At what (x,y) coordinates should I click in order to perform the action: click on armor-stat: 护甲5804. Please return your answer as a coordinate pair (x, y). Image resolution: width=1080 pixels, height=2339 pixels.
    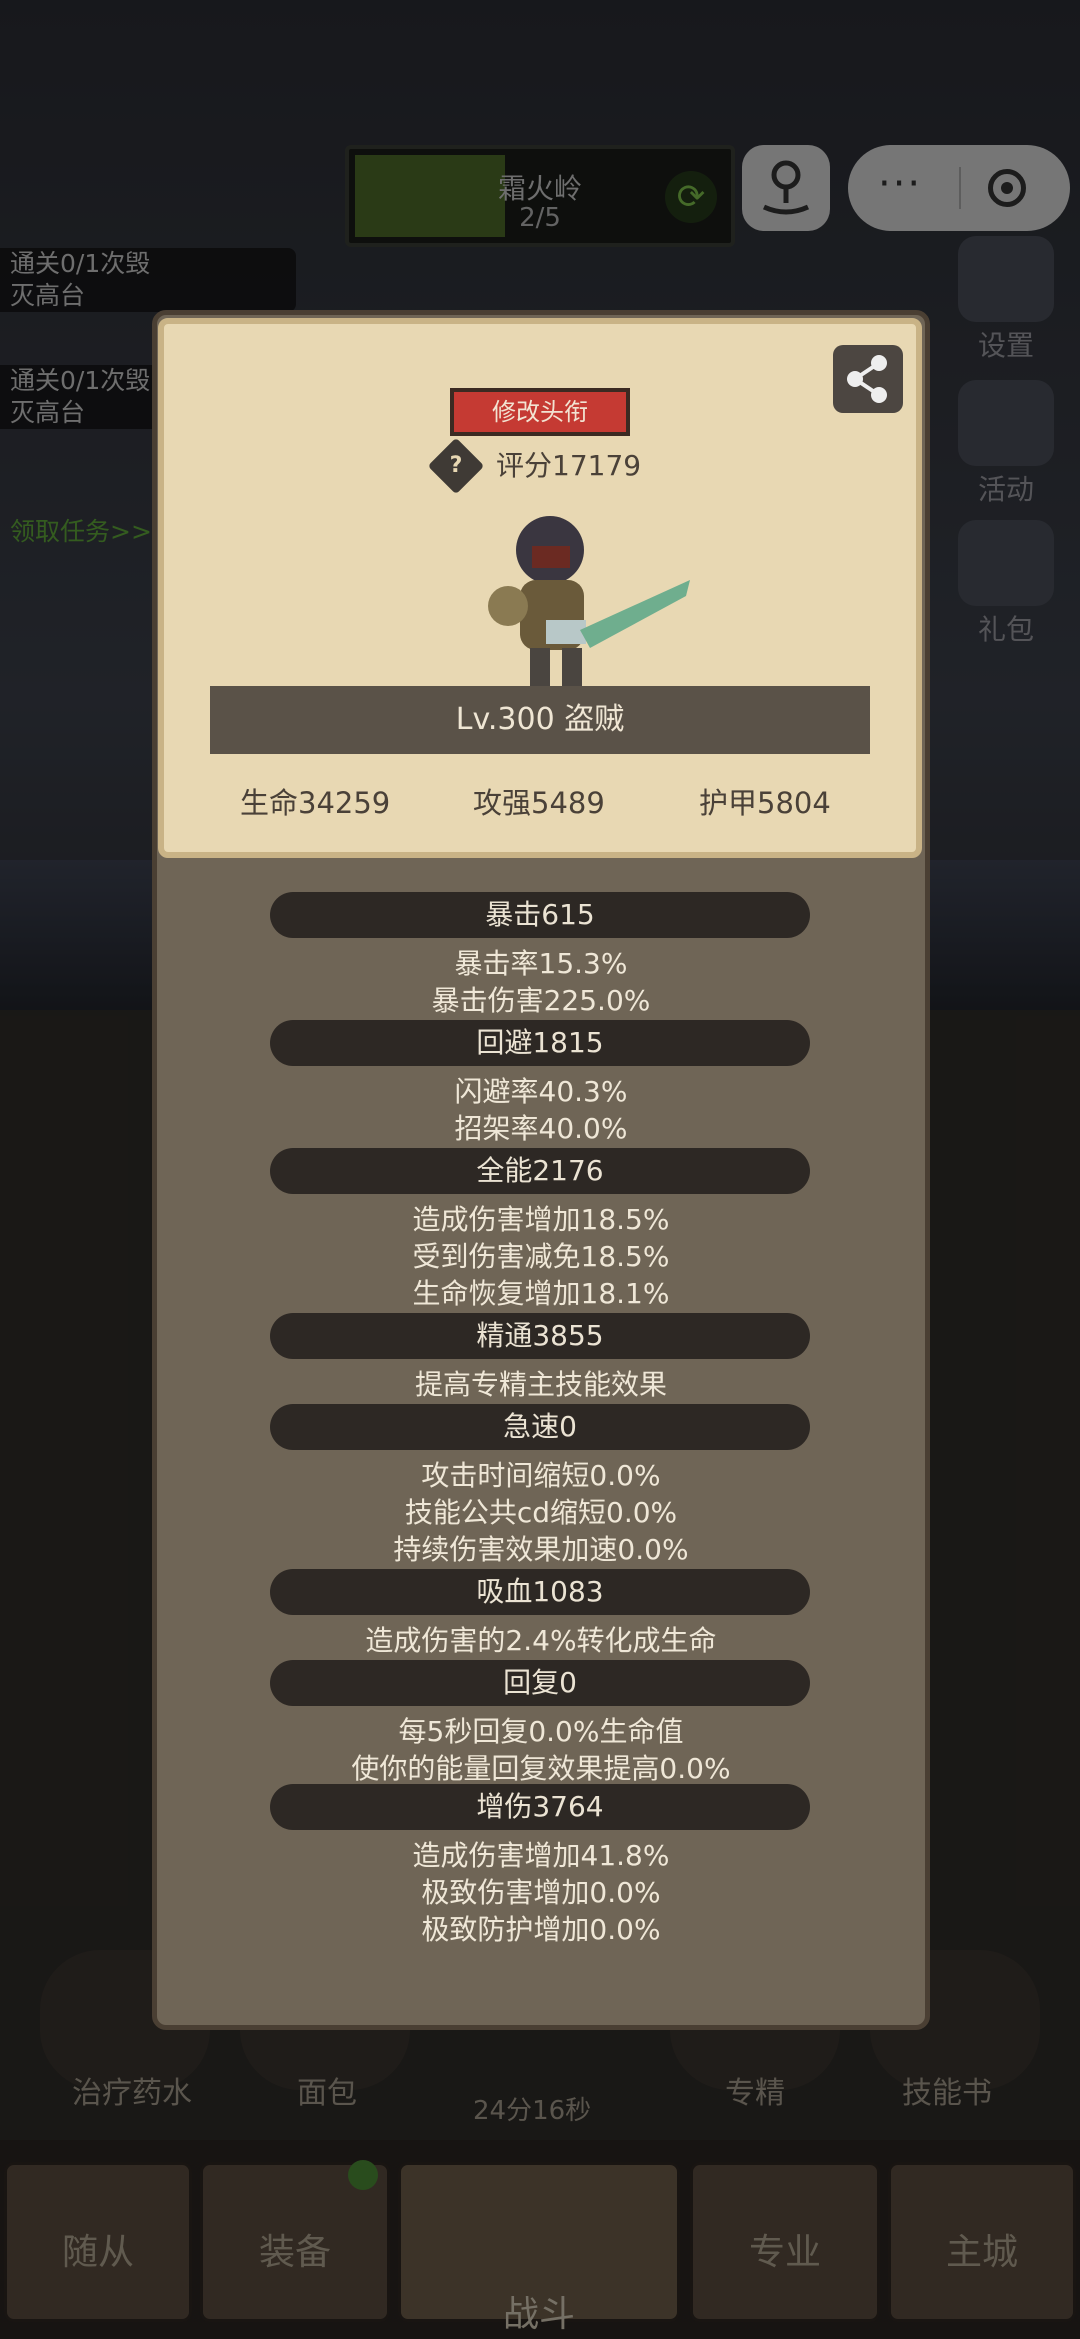
    Looking at the image, I should click on (765, 803).